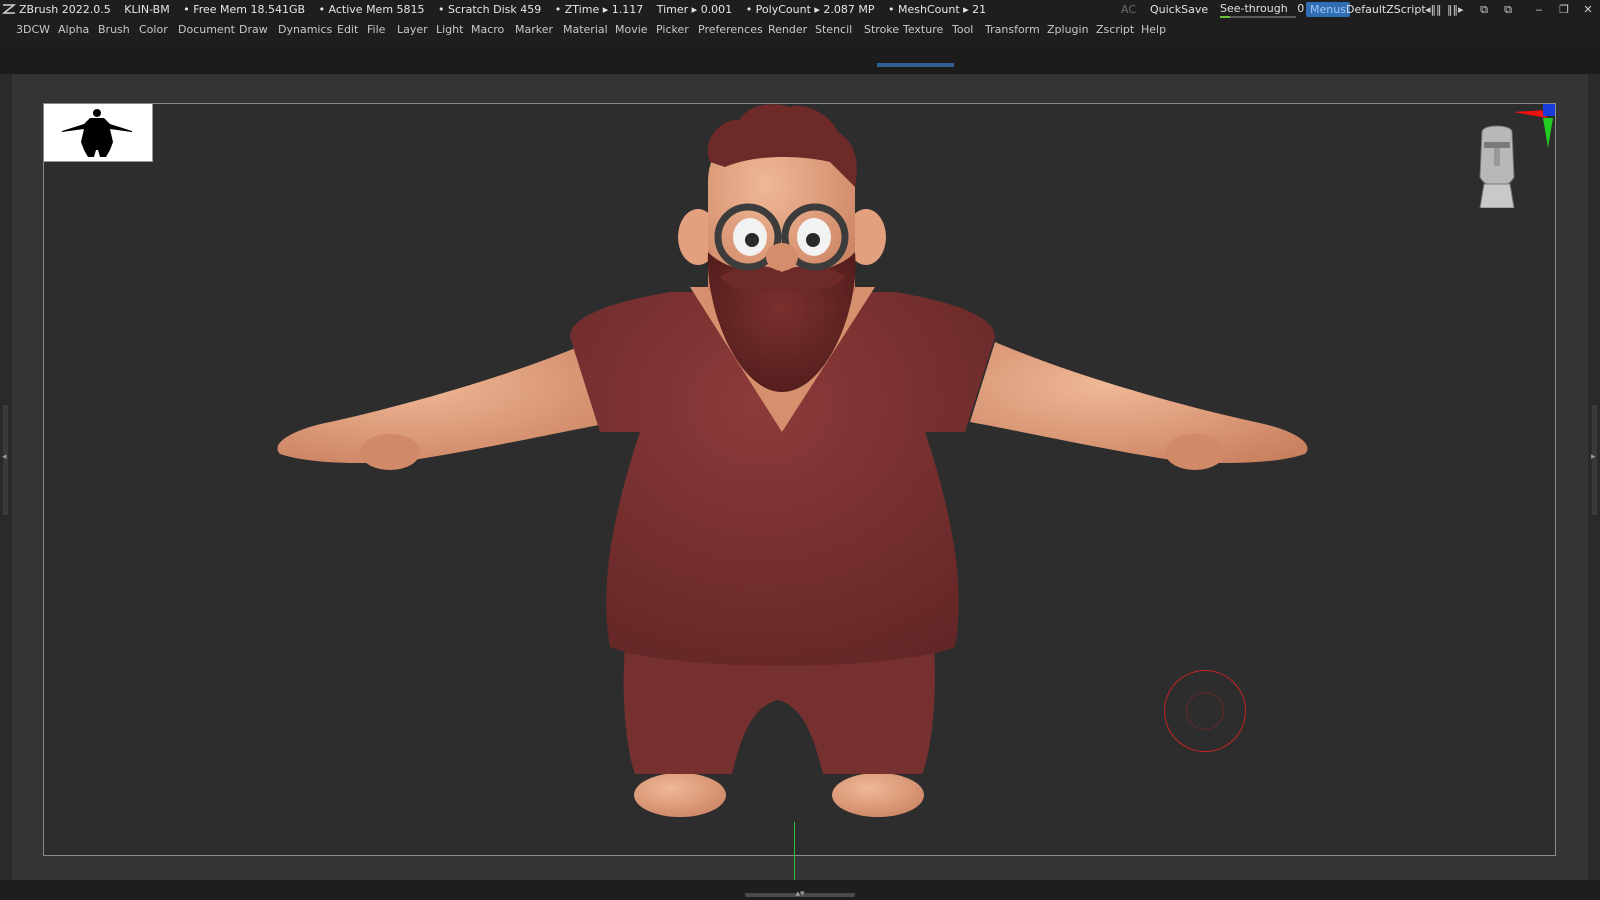 The image size is (1600, 900). What do you see at coordinates (449, 30) in the screenshot?
I see `menu-light: Light` at bounding box center [449, 30].